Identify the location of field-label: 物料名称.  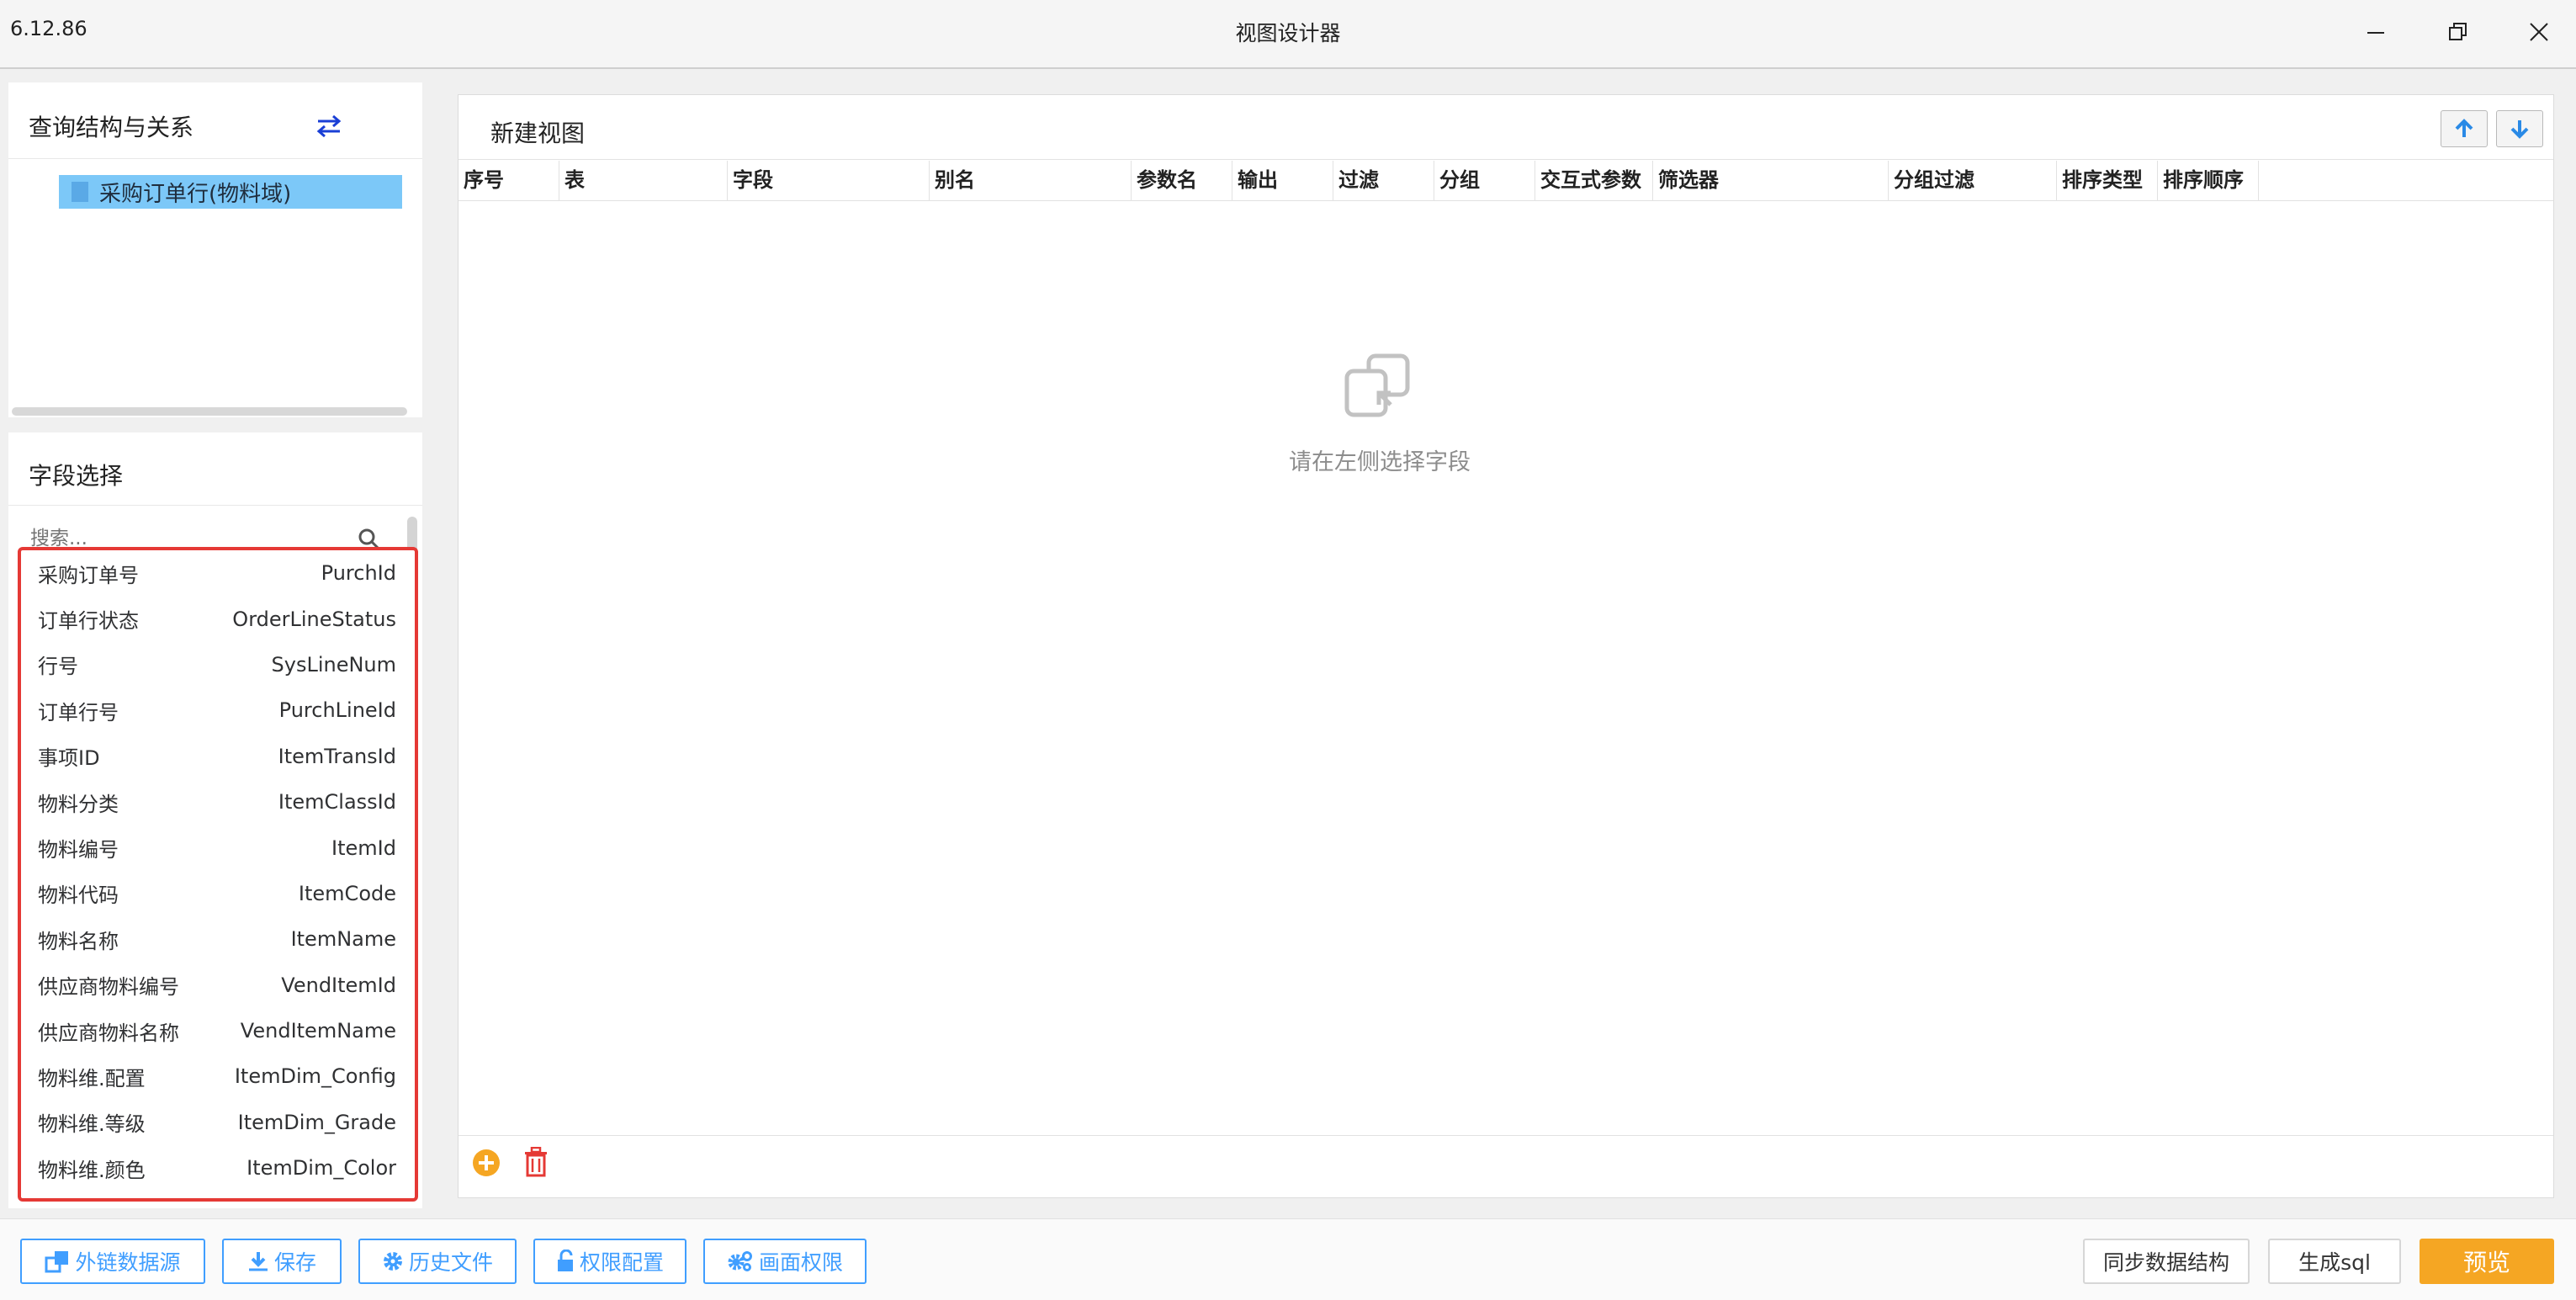
(78, 941).